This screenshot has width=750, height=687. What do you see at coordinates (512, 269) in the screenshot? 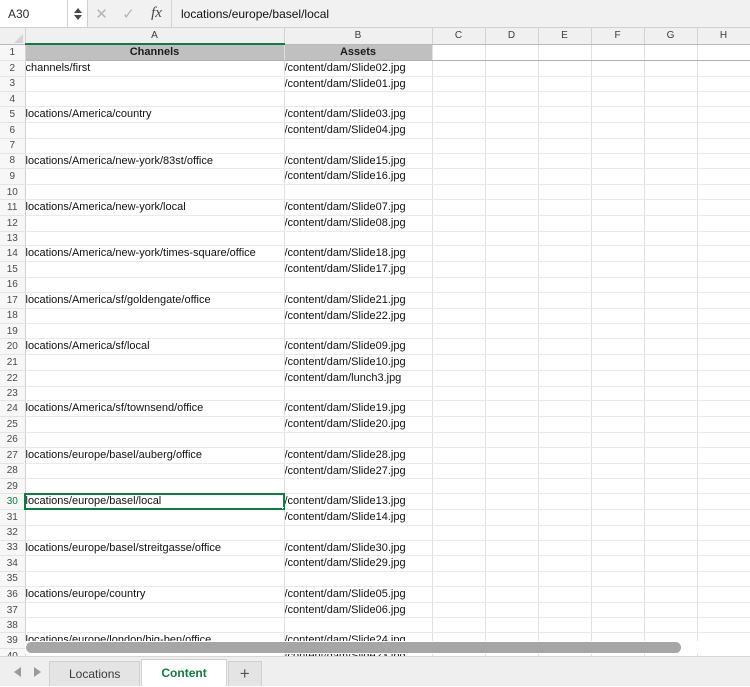
I see `cell-d15` at bounding box center [512, 269].